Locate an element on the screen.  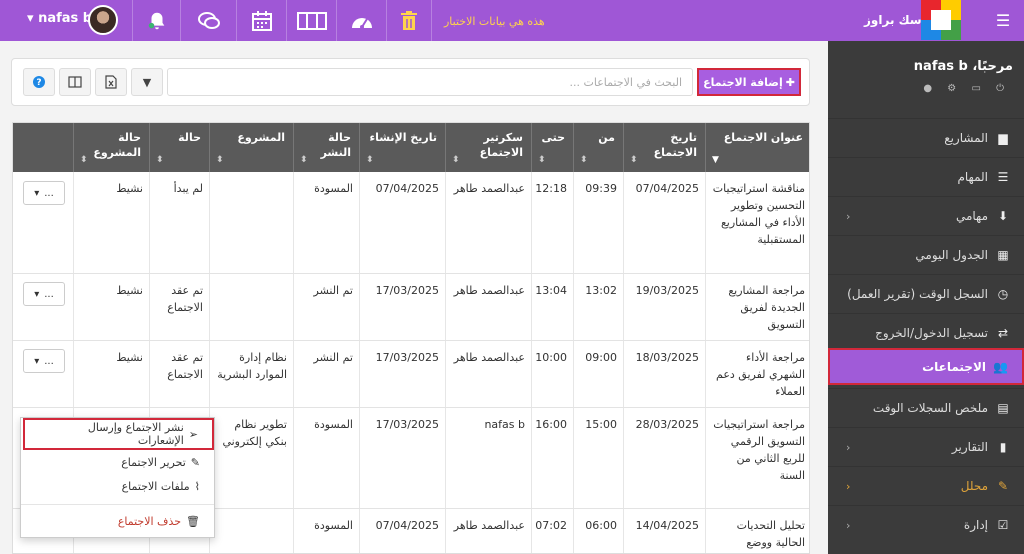
column-header-secretary: سكرتير الاجتماع ⬍ is located at coordinates (488, 147).